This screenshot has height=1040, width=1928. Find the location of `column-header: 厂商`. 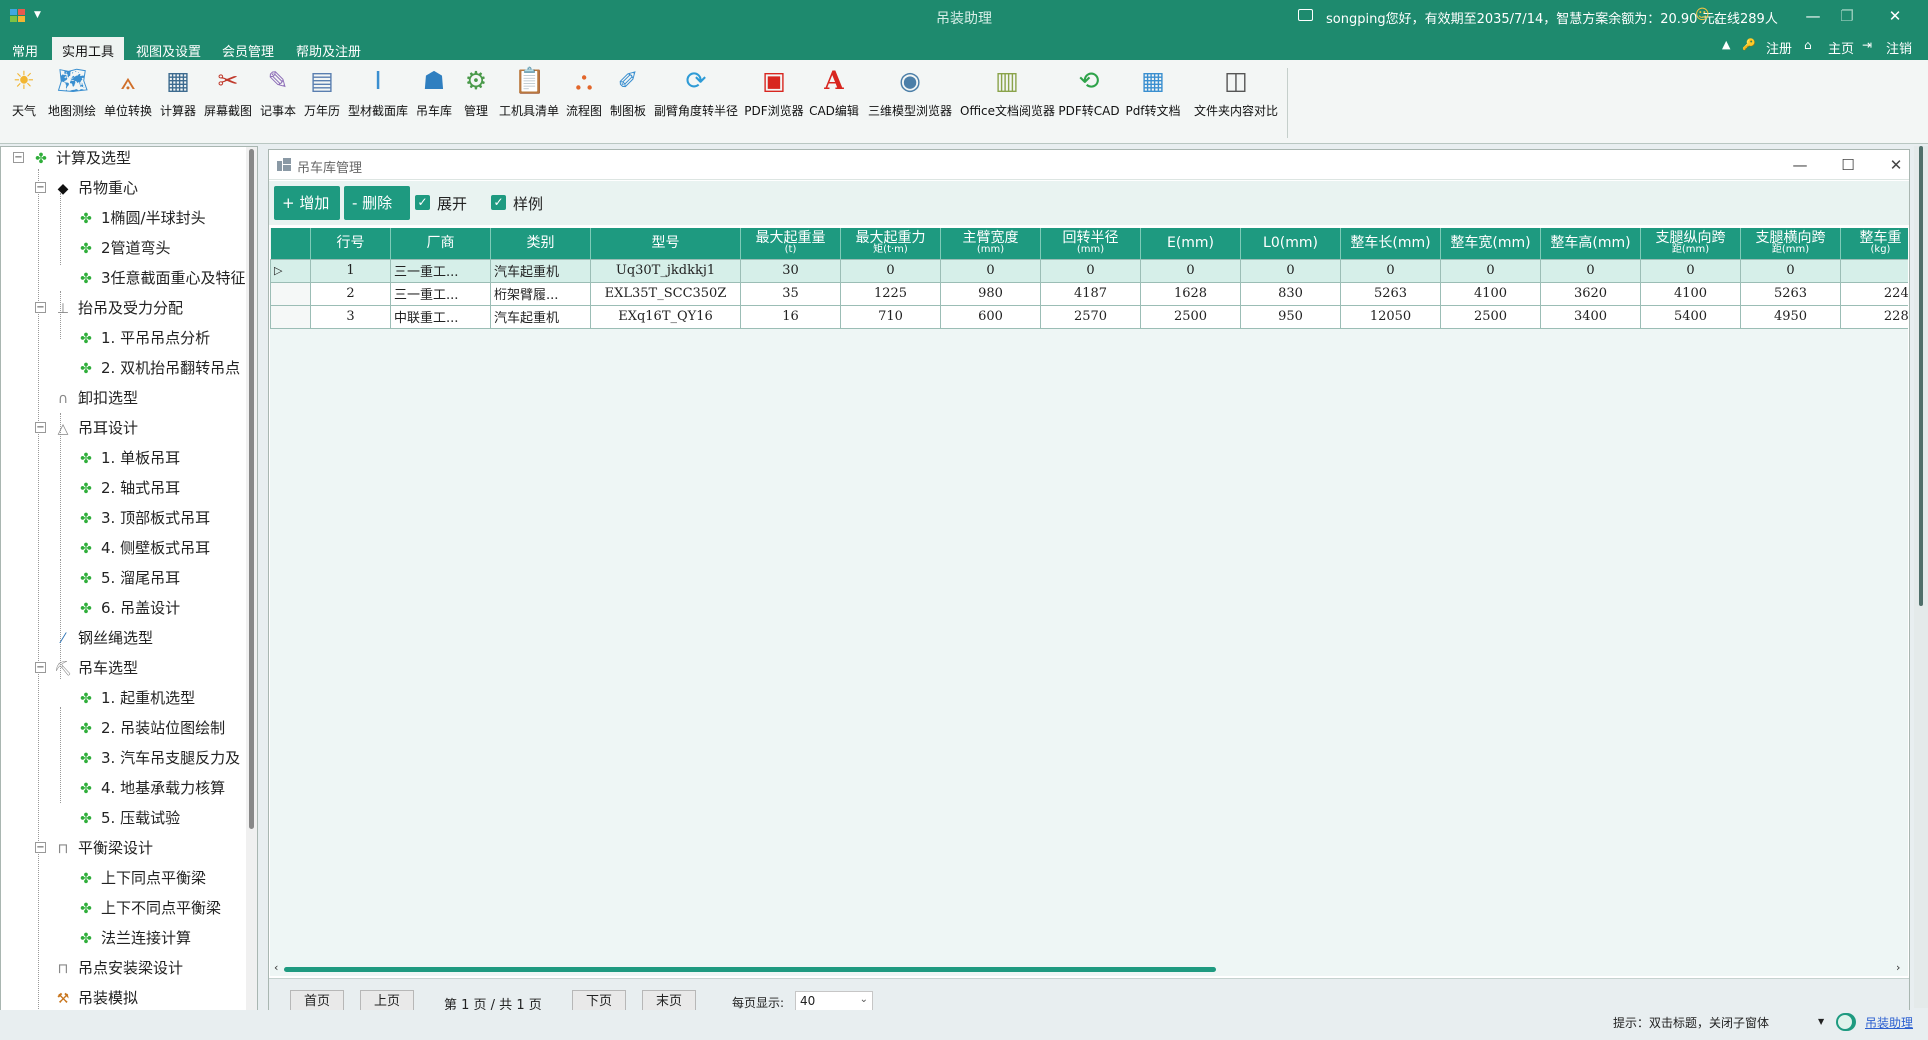

column-header: 厂商 is located at coordinates (440, 243).